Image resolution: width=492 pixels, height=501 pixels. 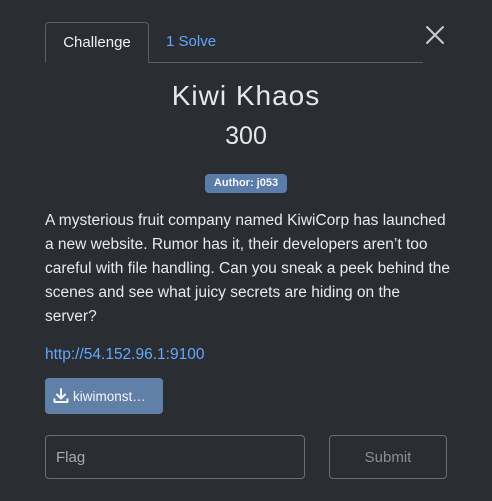 I want to click on flag-input, so click(x=175, y=457).